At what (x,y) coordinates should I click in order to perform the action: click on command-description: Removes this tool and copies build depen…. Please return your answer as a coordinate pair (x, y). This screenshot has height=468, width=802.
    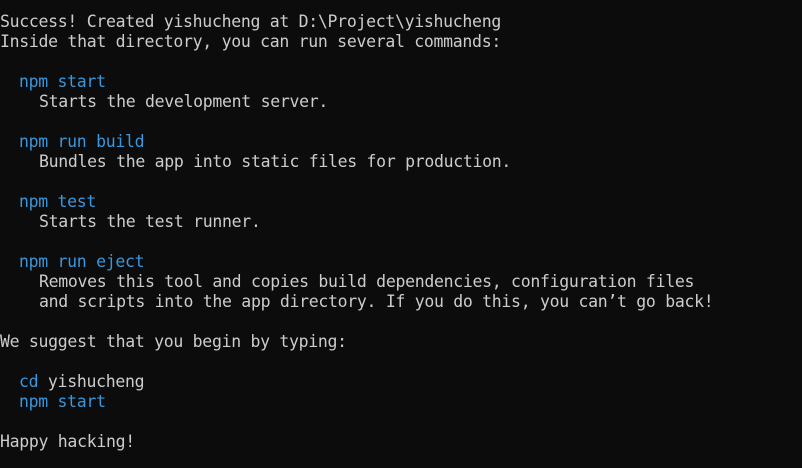
    Looking at the image, I should click on (367, 281).